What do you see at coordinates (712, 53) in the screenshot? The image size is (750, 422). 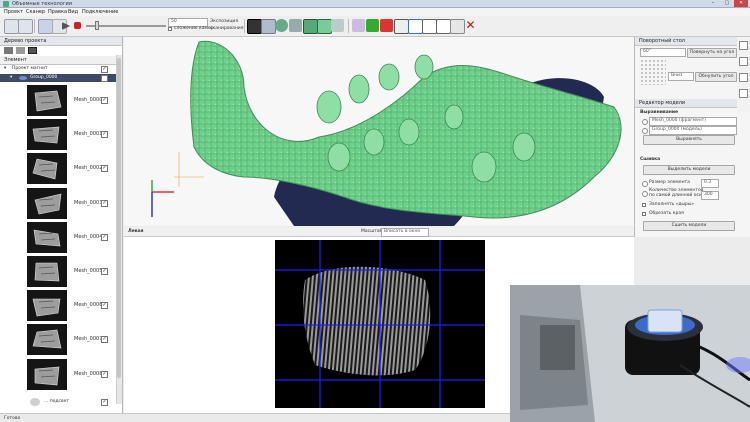 I see `rotate-button: Повернуть на угол` at bounding box center [712, 53].